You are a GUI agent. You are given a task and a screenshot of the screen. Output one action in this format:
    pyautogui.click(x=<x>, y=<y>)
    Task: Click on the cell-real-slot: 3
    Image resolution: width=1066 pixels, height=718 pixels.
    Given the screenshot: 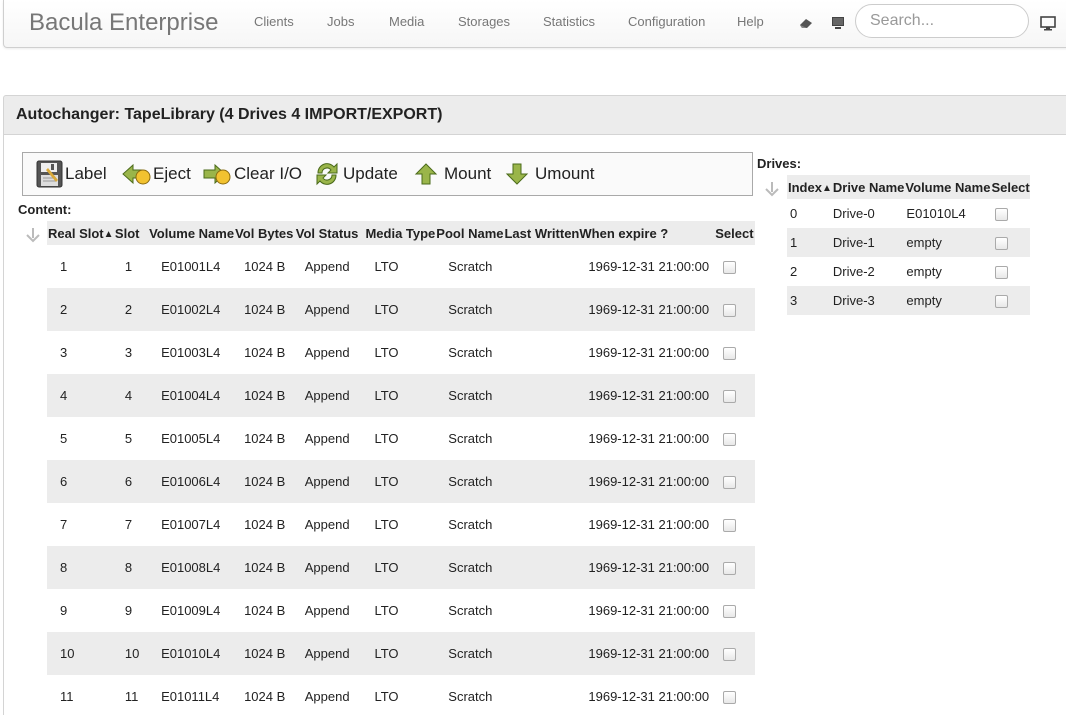 What is the action you would take?
    pyautogui.click(x=64, y=352)
    